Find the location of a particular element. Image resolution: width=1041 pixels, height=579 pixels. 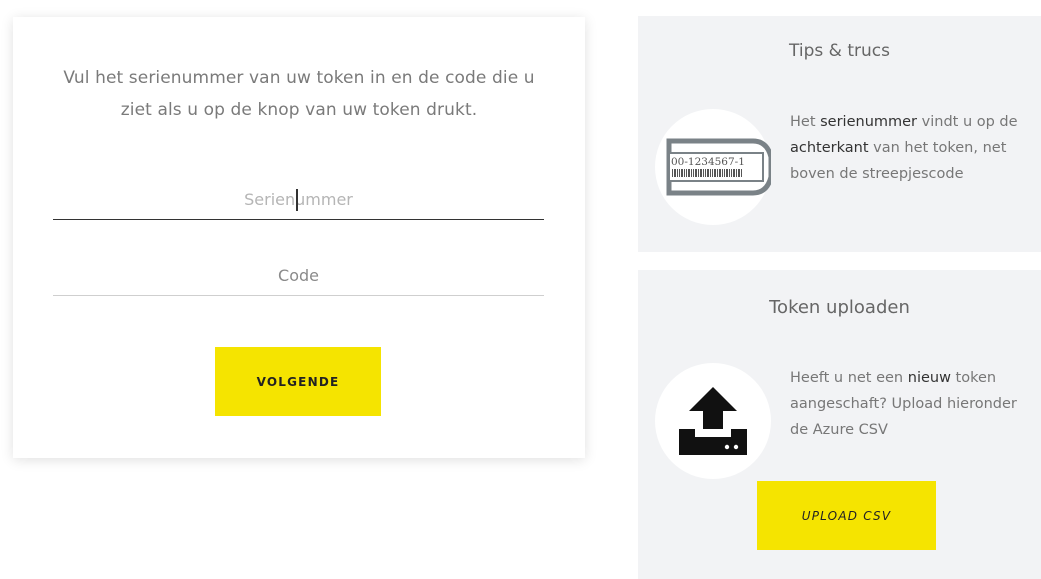

tips-title: Tips & trucs is located at coordinates (839, 51).